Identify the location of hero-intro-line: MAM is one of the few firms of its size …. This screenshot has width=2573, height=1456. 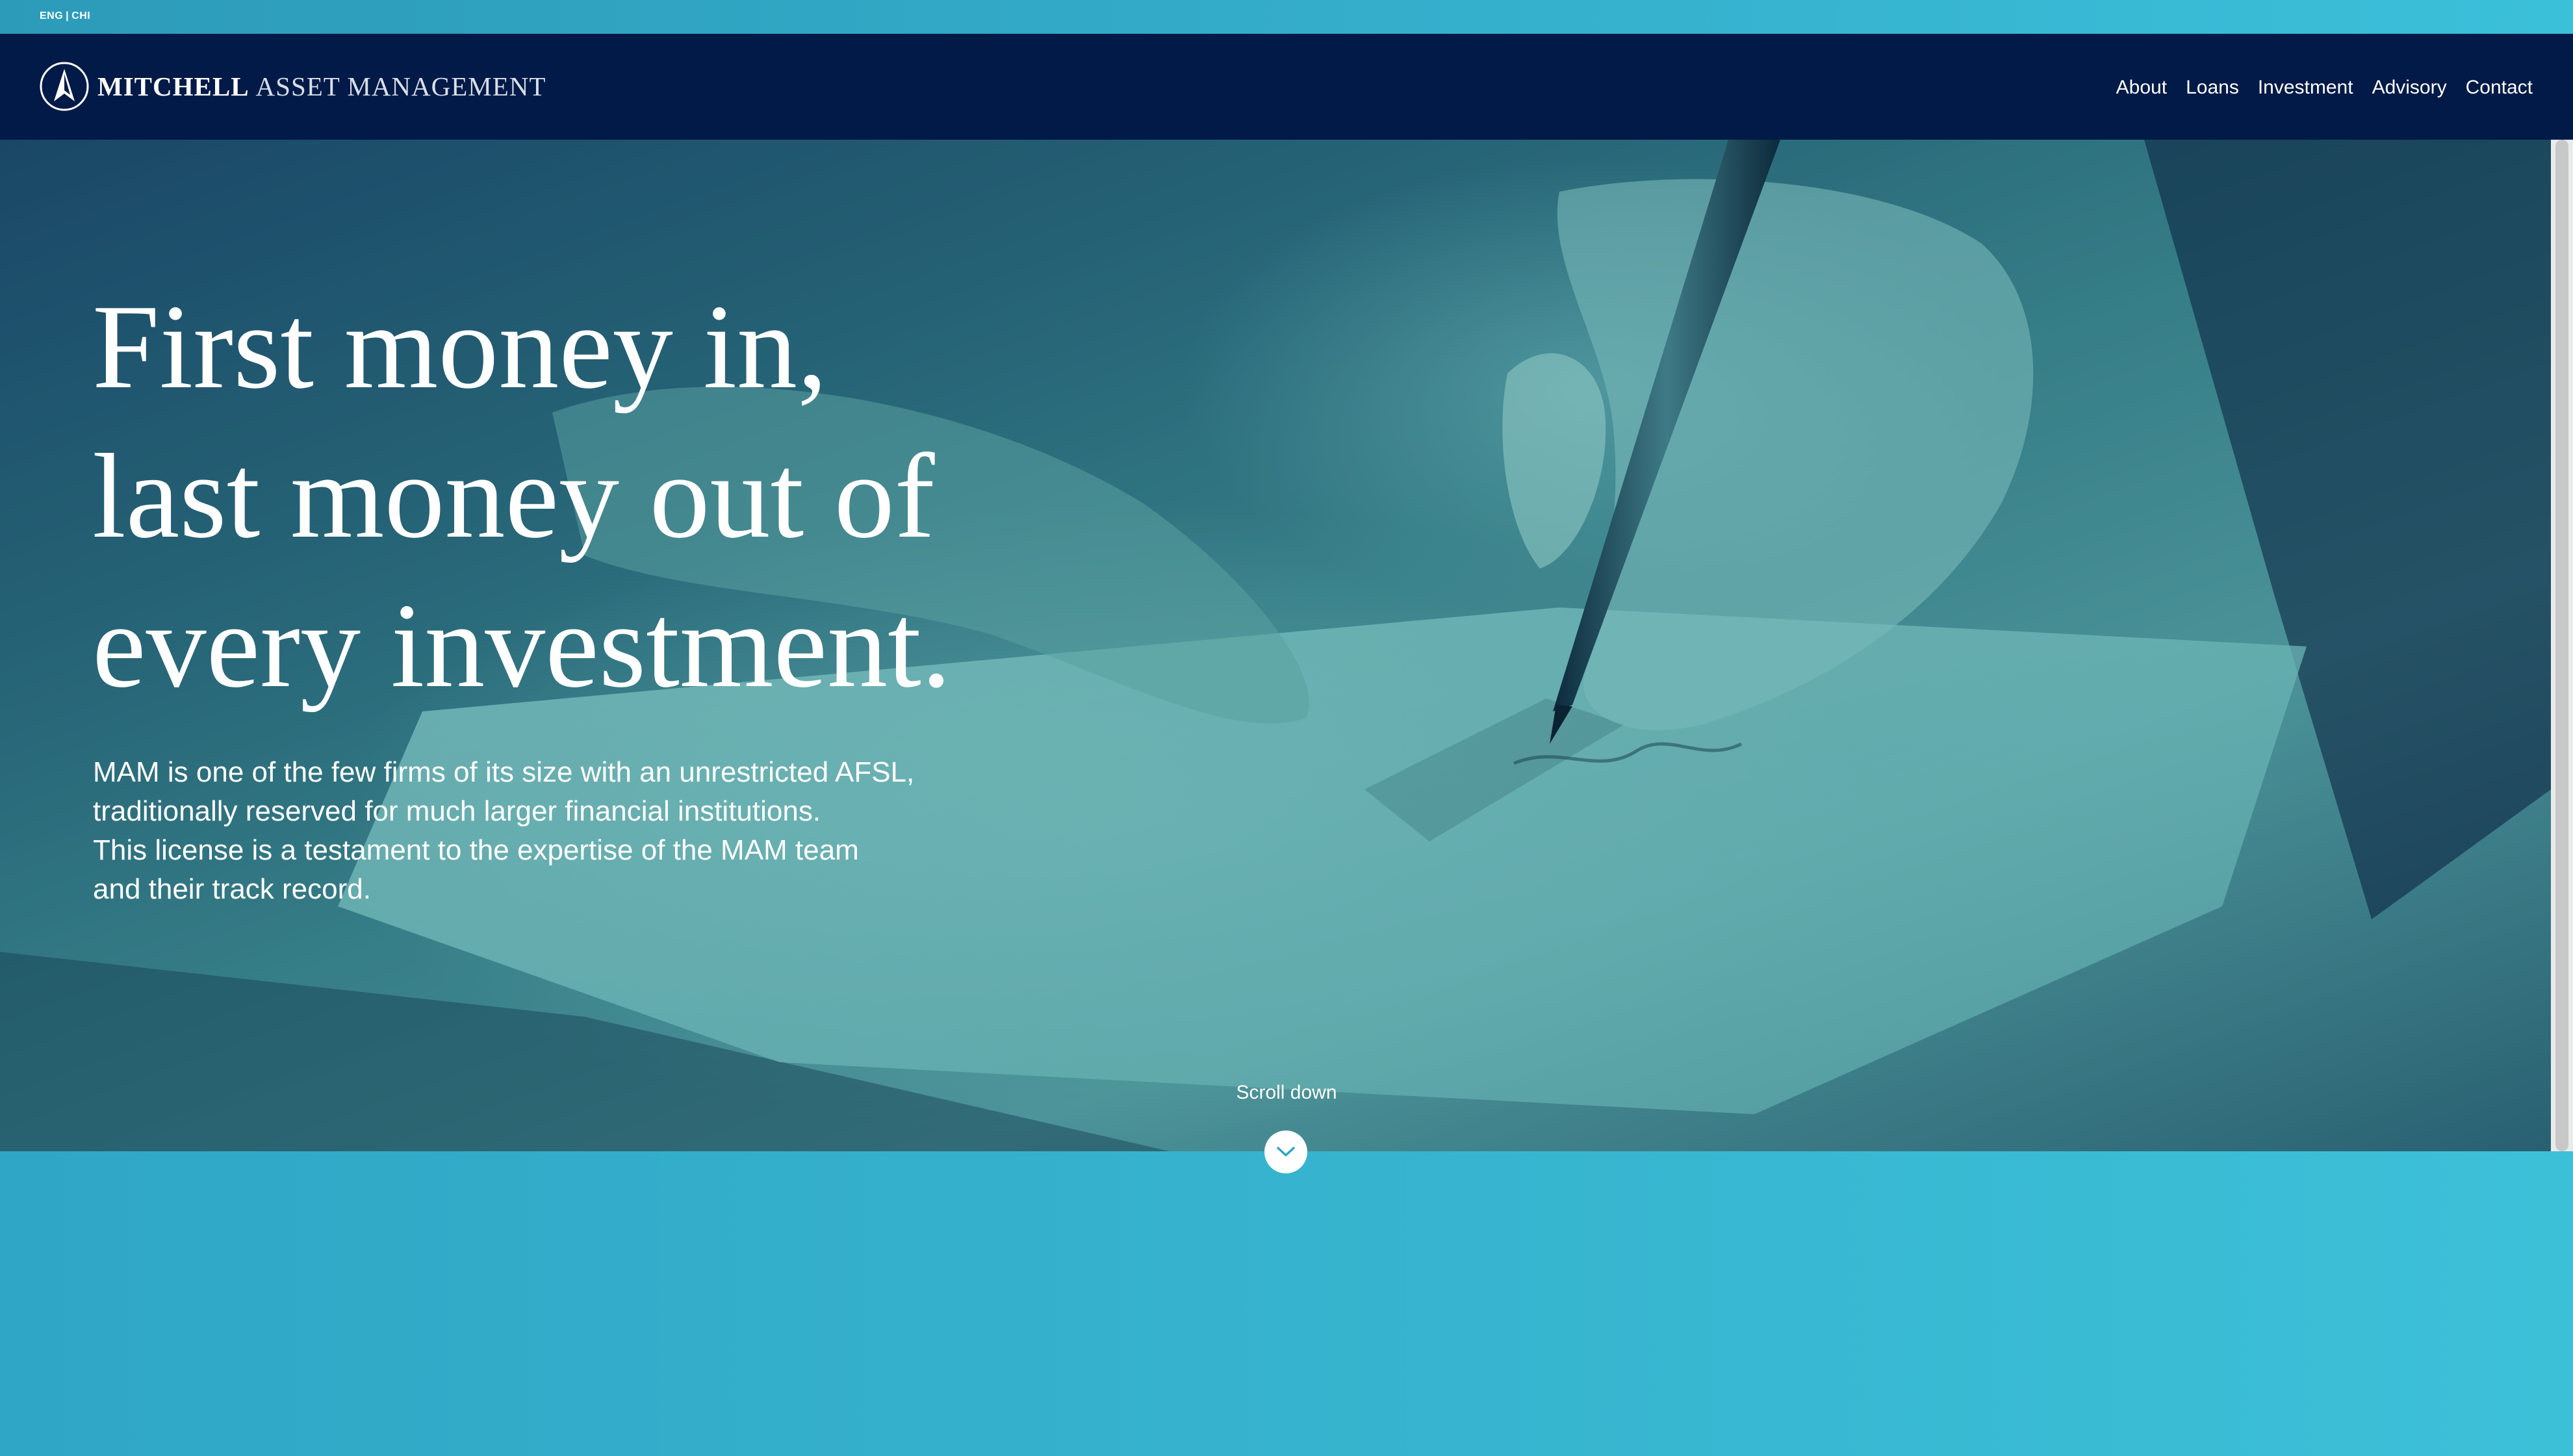
(504, 772).